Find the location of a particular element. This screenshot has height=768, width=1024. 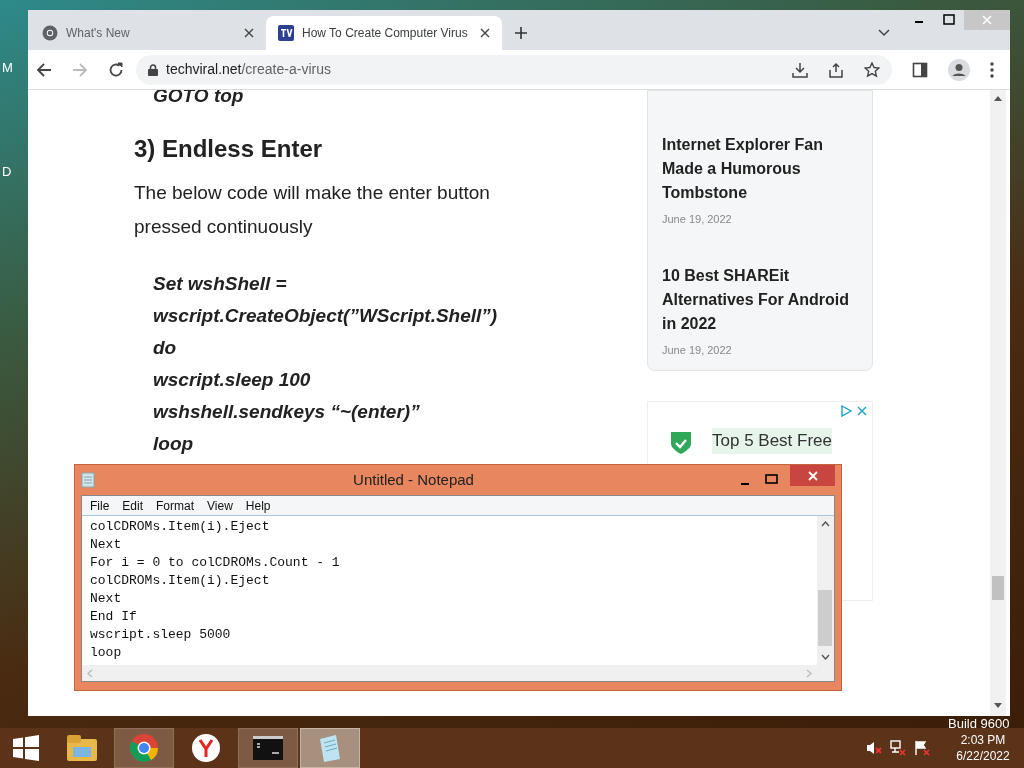

code-line: loop is located at coordinates (174, 444).